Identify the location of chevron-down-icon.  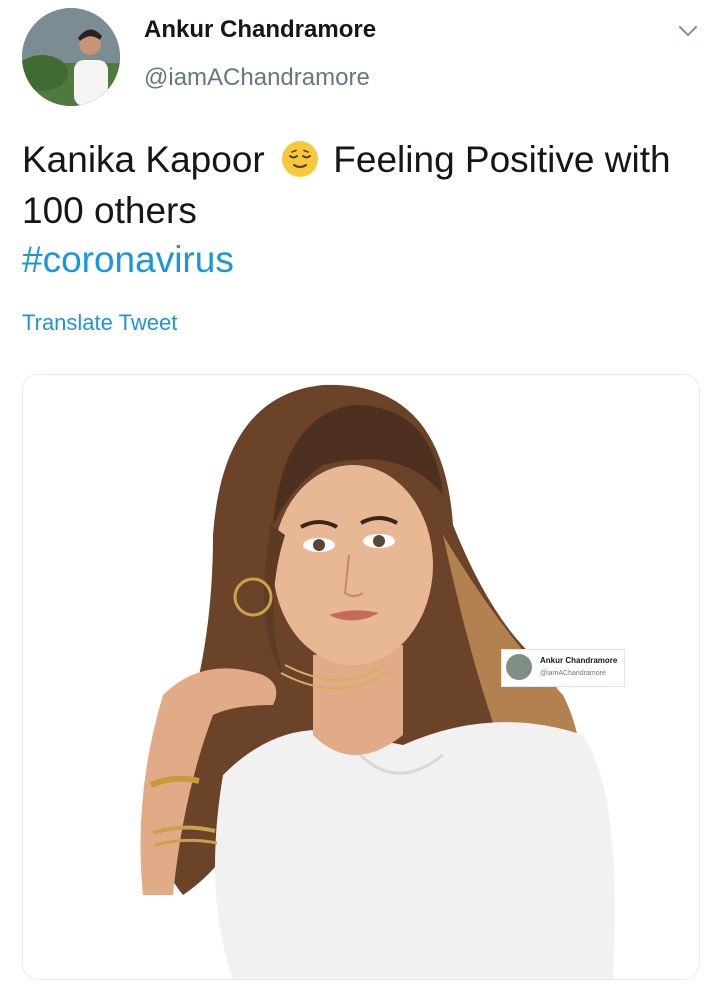
(688, 31).